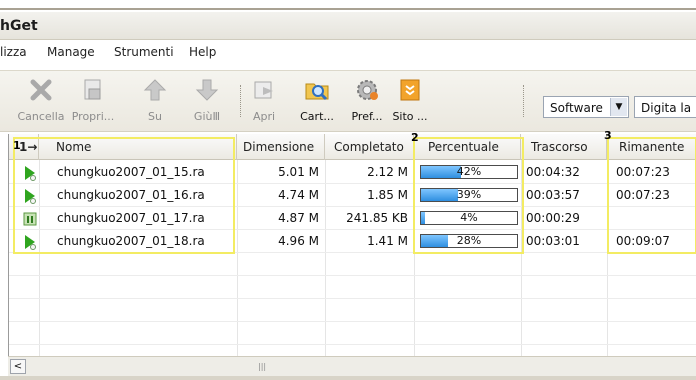 This screenshot has height=380, width=696. Describe the element at coordinates (367, 90) in the screenshot. I see `preferences-gear-icon` at that location.